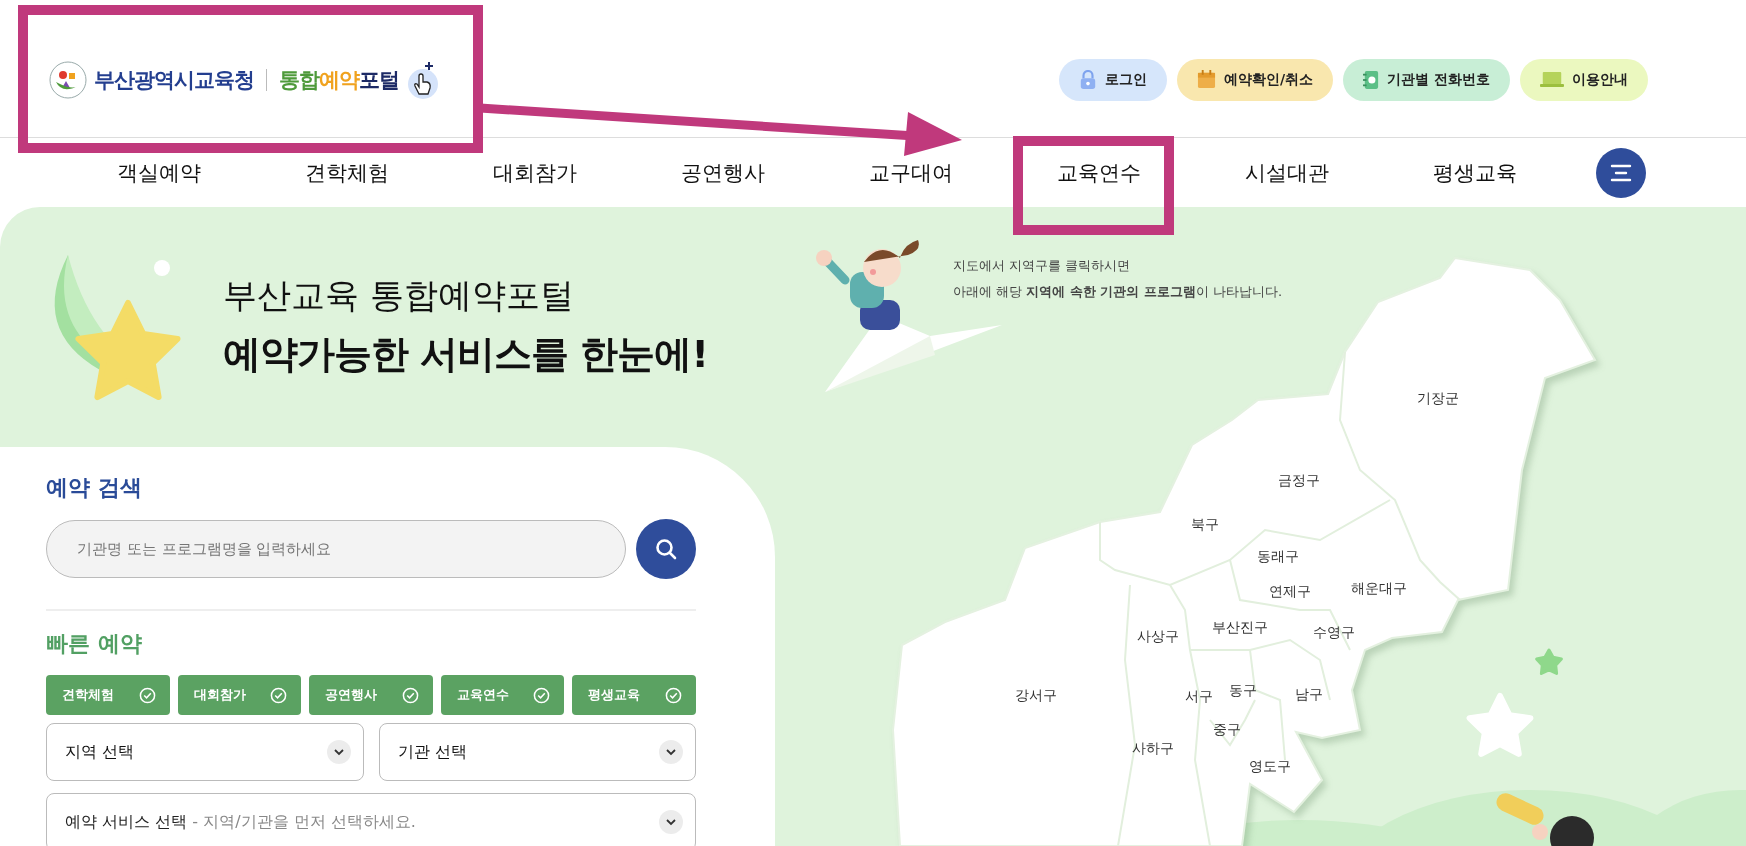 The image size is (1746, 846). I want to click on section-heading: 예약 검색, so click(94, 488).